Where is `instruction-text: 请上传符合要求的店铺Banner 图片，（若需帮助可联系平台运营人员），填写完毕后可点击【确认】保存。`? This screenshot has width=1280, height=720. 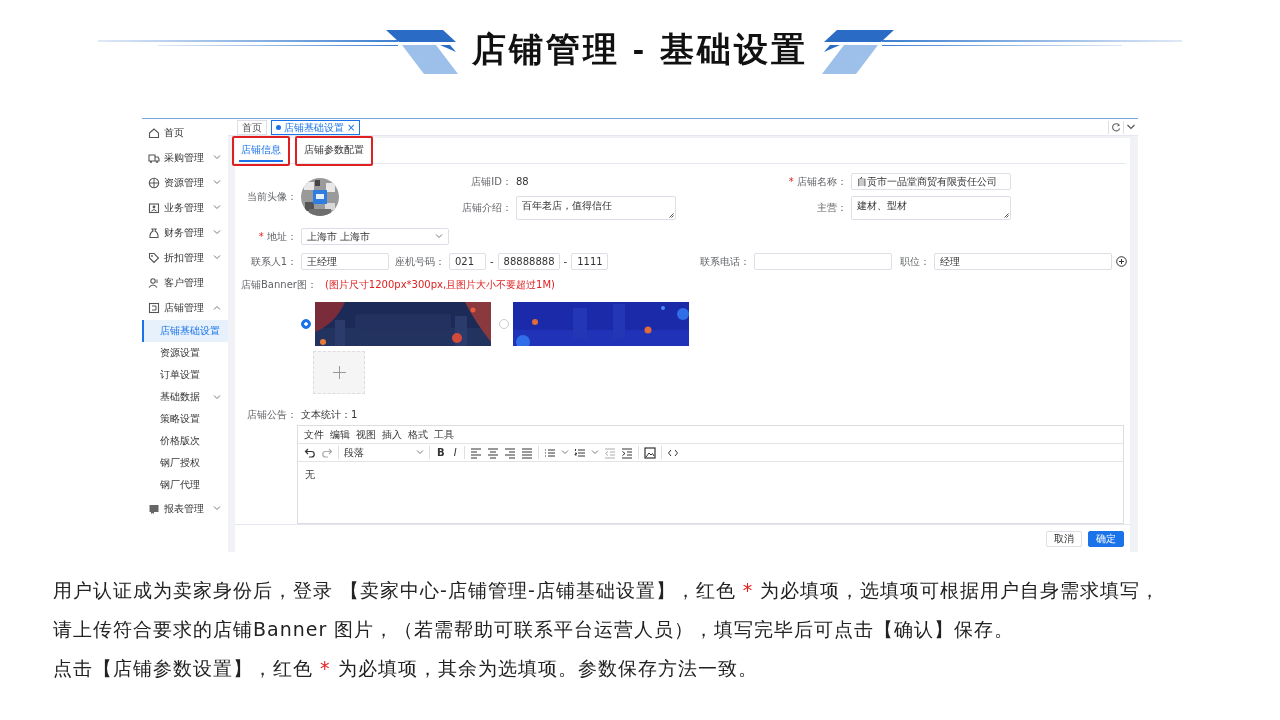
instruction-text: 请上传符合要求的店铺Banner 图片，（若需帮助可联系平台运营人员），填写完毕后可点击【确认】保存。 is located at coordinates (534, 629).